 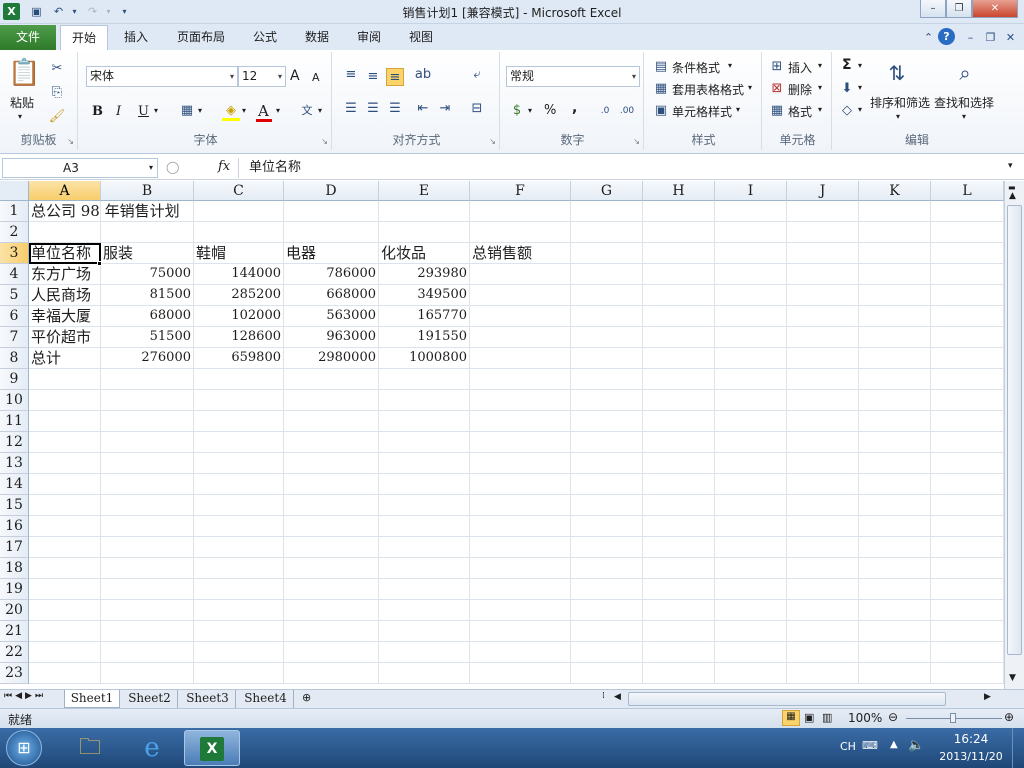 What do you see at coordinates (679, 191) in the screenshot?
I see `column-header-h: H` at bounding box center [679, 191].